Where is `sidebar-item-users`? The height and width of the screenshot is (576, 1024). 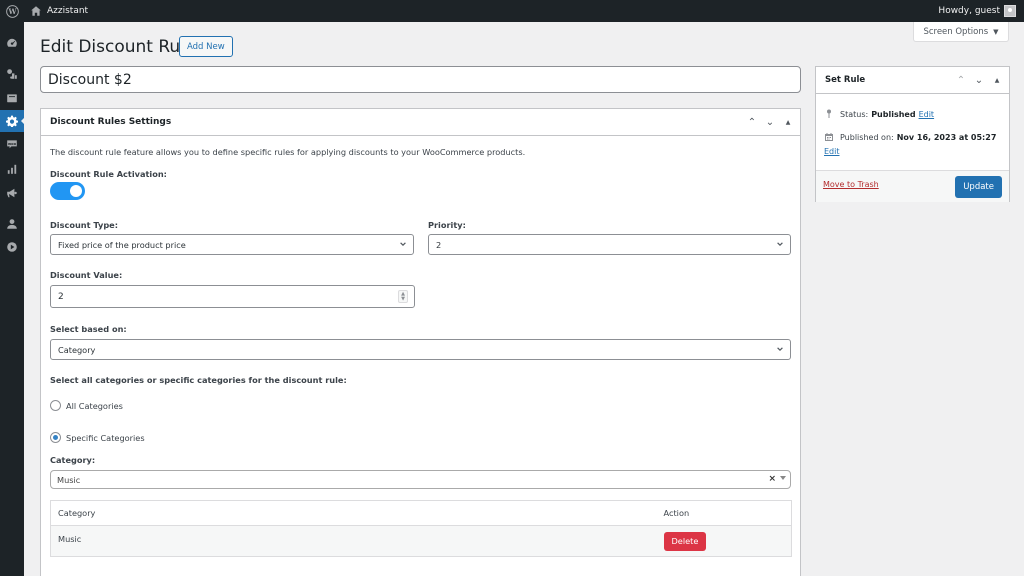 sidebar-item-users is located at coordinates (12, 224).